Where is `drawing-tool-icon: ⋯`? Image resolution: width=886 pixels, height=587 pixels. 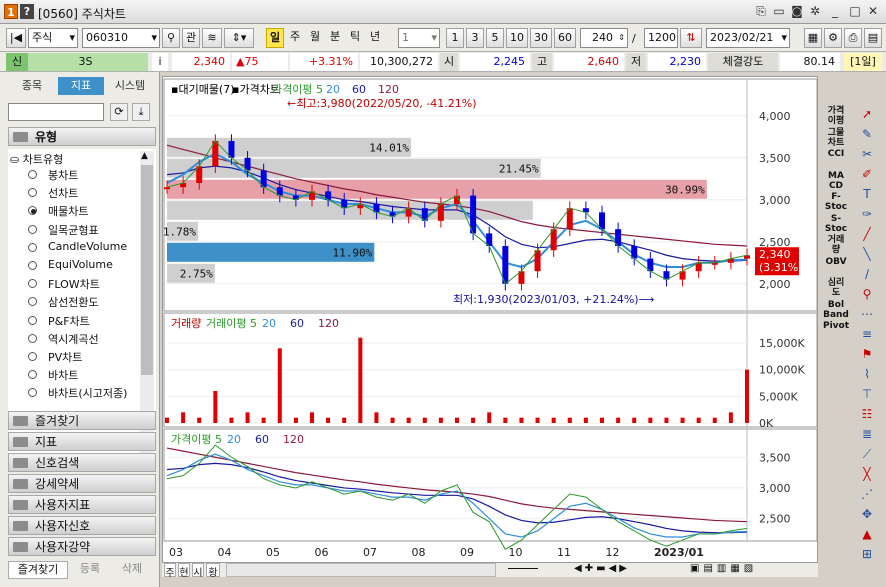
drawing-tool-icon: ⋯ is located at coordinates (867, 314).